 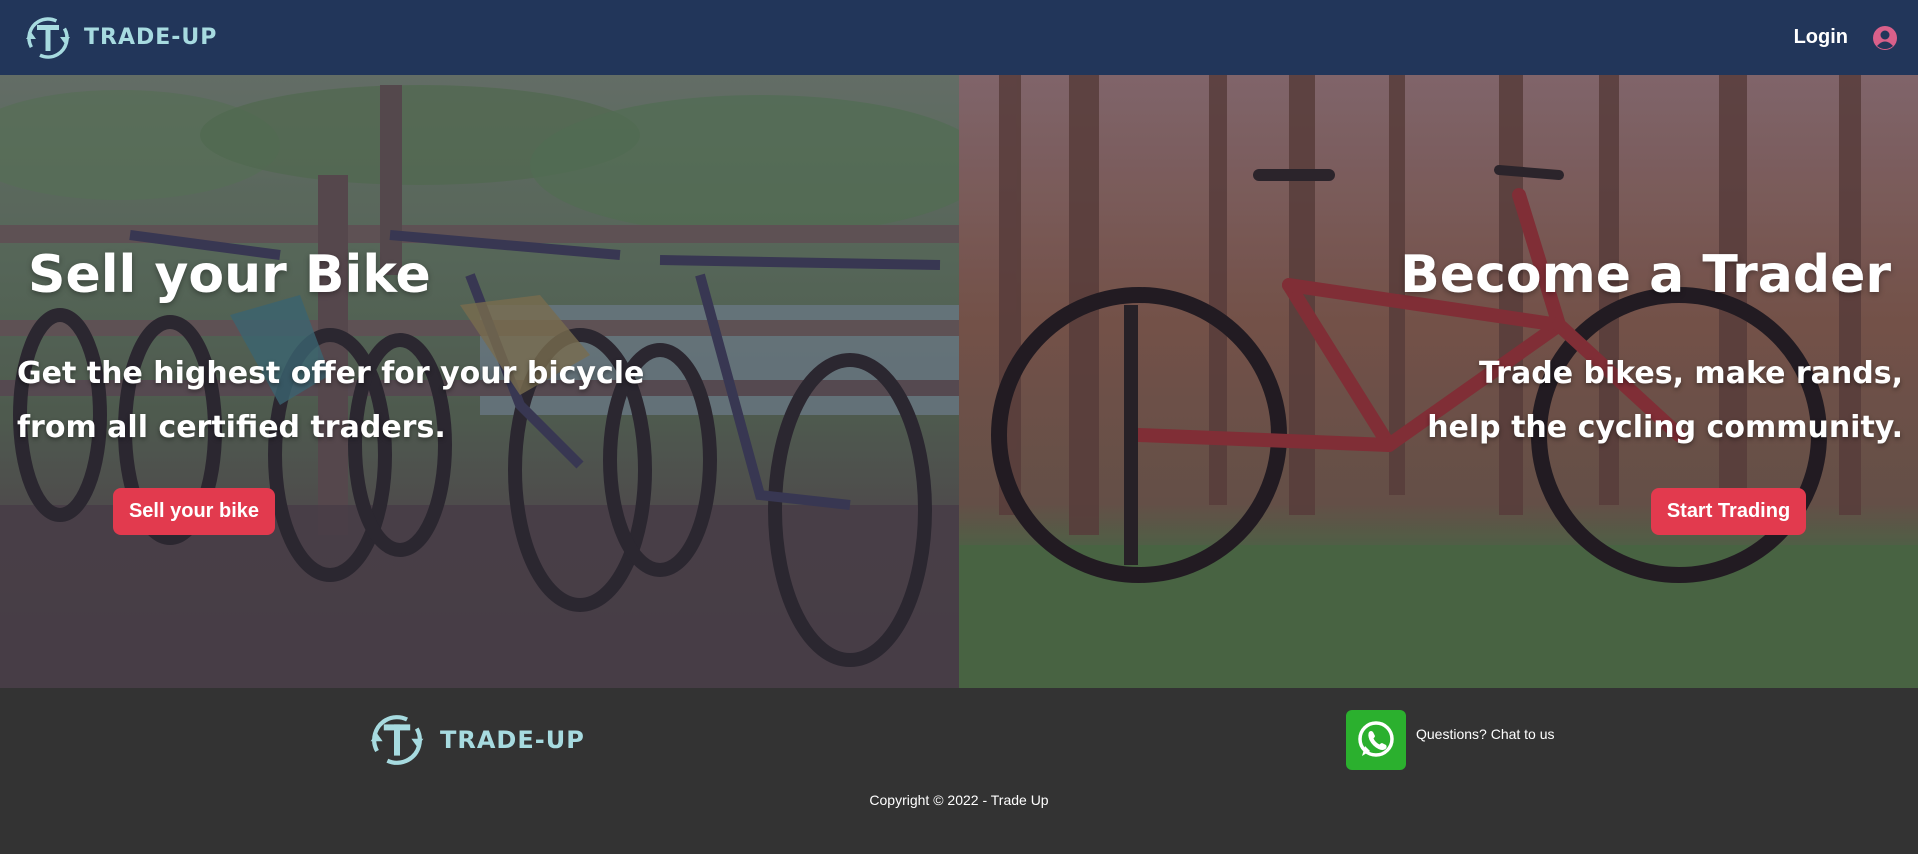 I want to click on sell-title: Sell your Bike, so click(x=229, y=275).